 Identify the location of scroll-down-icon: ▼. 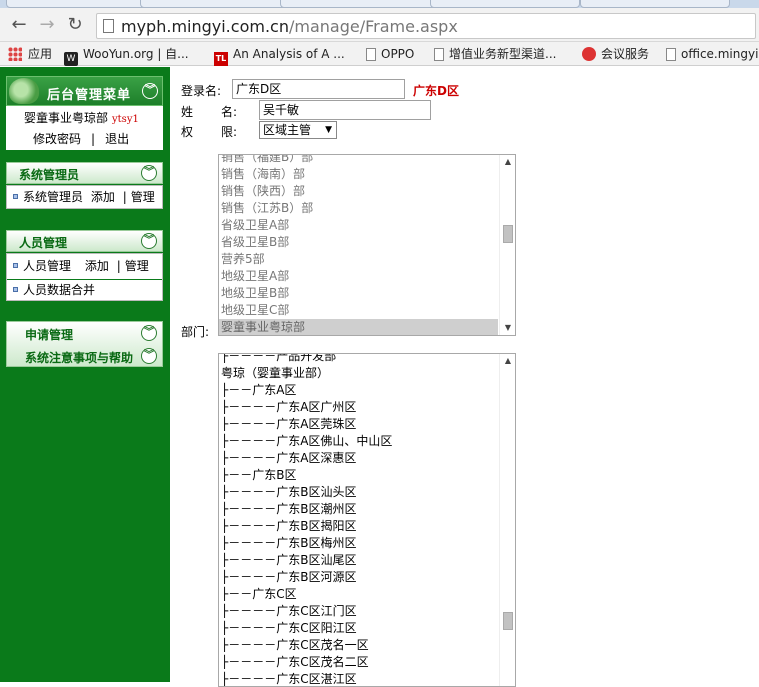
(507, 328).